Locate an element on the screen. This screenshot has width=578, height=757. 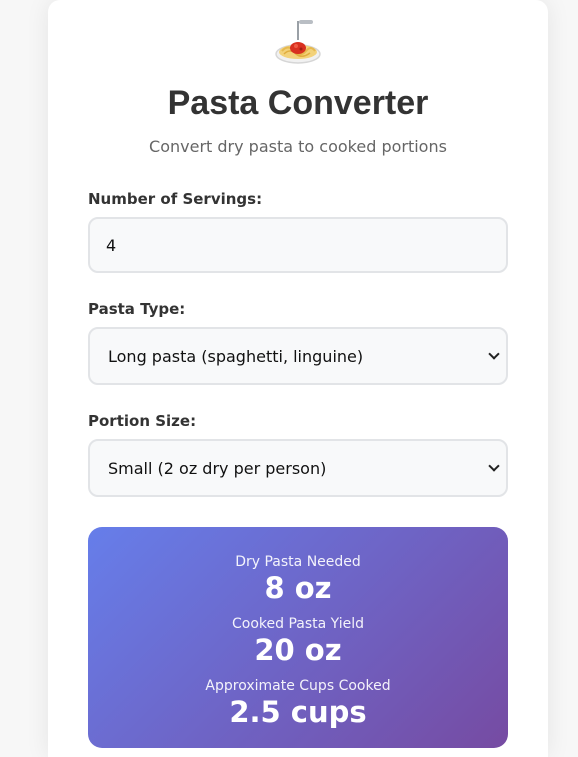
dry-pasta-value: 8 oz is located at coordinates (298, 588).